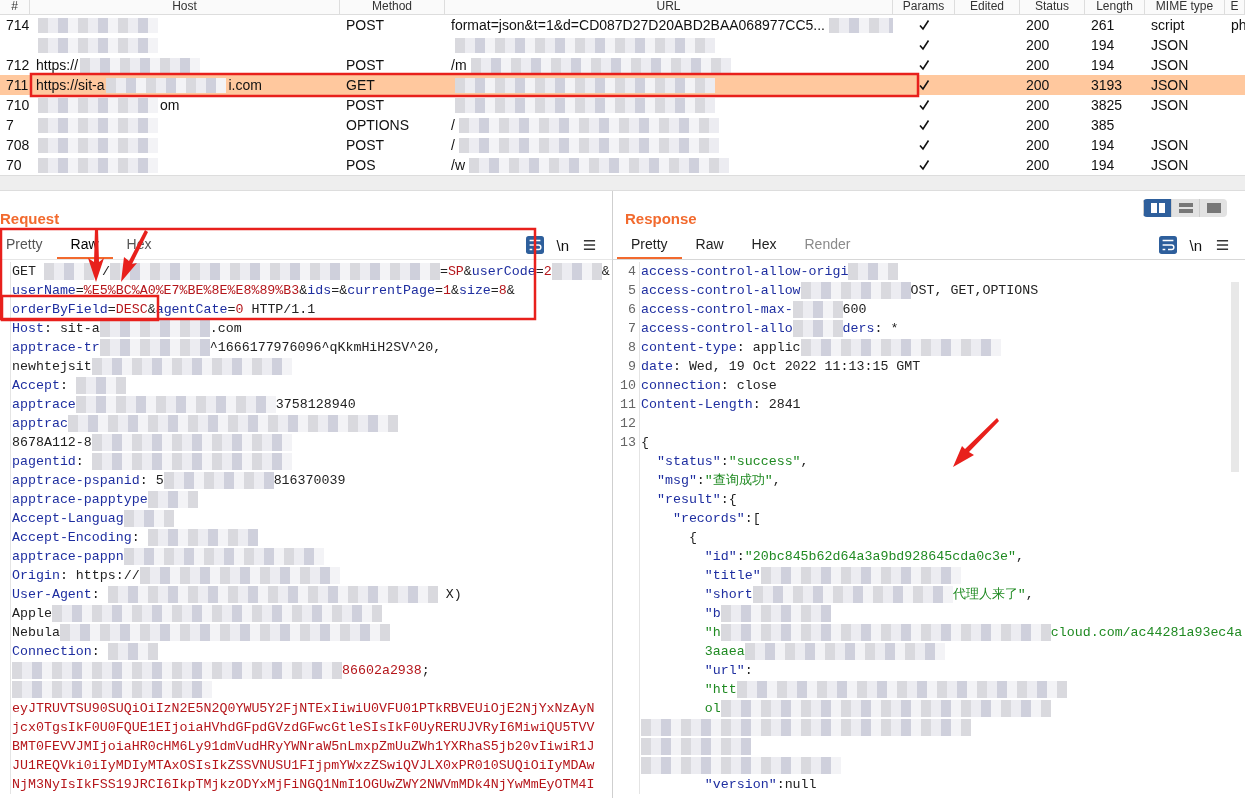  What do you see at coordinates (622, 183) in the screenshot?
I see `scrollbar` at bounding box center [622, 183].